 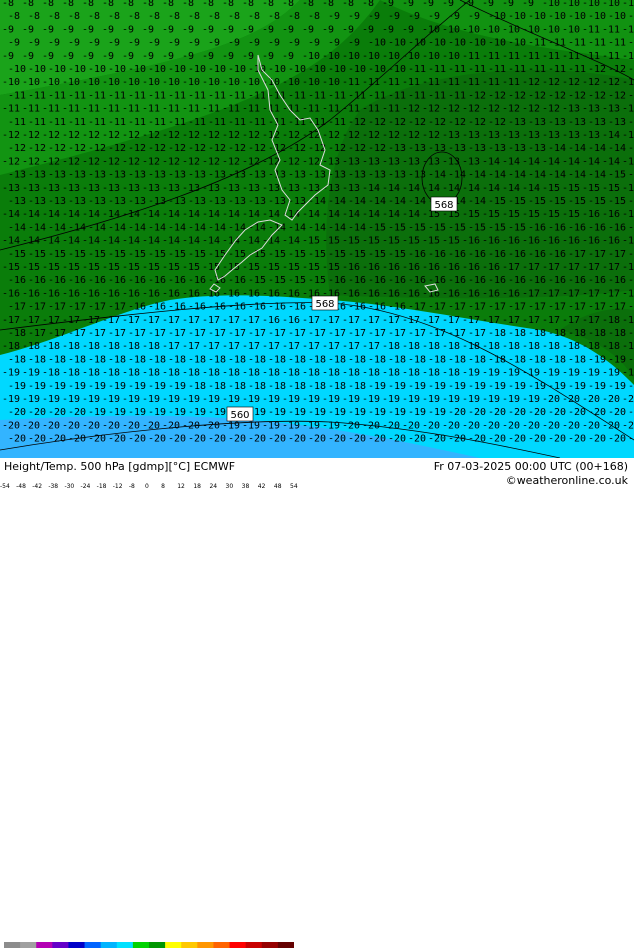 What do you see at coordinates (197, 486) in the screenshot?
I see `scale-tick-label: 18` at bounding box center [197, 486].